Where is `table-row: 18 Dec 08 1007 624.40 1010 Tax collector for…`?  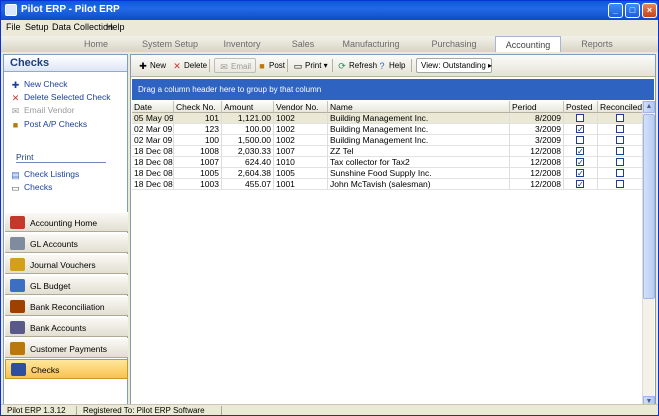 table-row: 18 Dec 08 1007 624.40 1010 Tax collector for… is located at coordinates (387, 162).